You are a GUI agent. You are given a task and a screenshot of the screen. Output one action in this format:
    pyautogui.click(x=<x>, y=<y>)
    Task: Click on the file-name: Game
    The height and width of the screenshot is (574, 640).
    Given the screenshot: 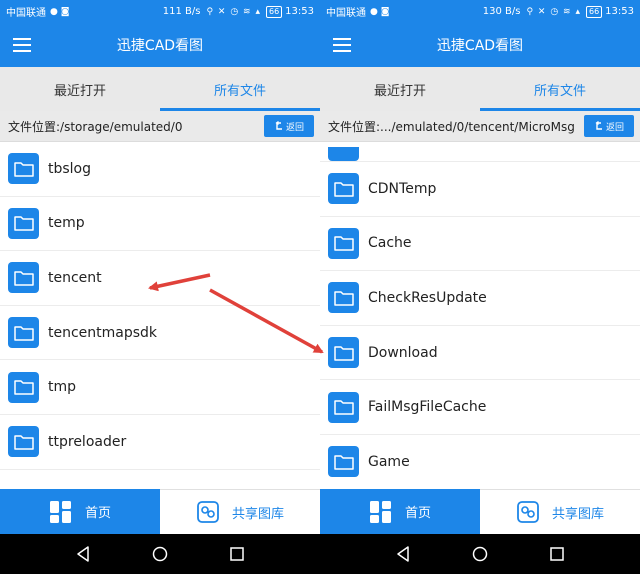 What is the action you would take?
    pyautogui.click(x=389, y=461)
    